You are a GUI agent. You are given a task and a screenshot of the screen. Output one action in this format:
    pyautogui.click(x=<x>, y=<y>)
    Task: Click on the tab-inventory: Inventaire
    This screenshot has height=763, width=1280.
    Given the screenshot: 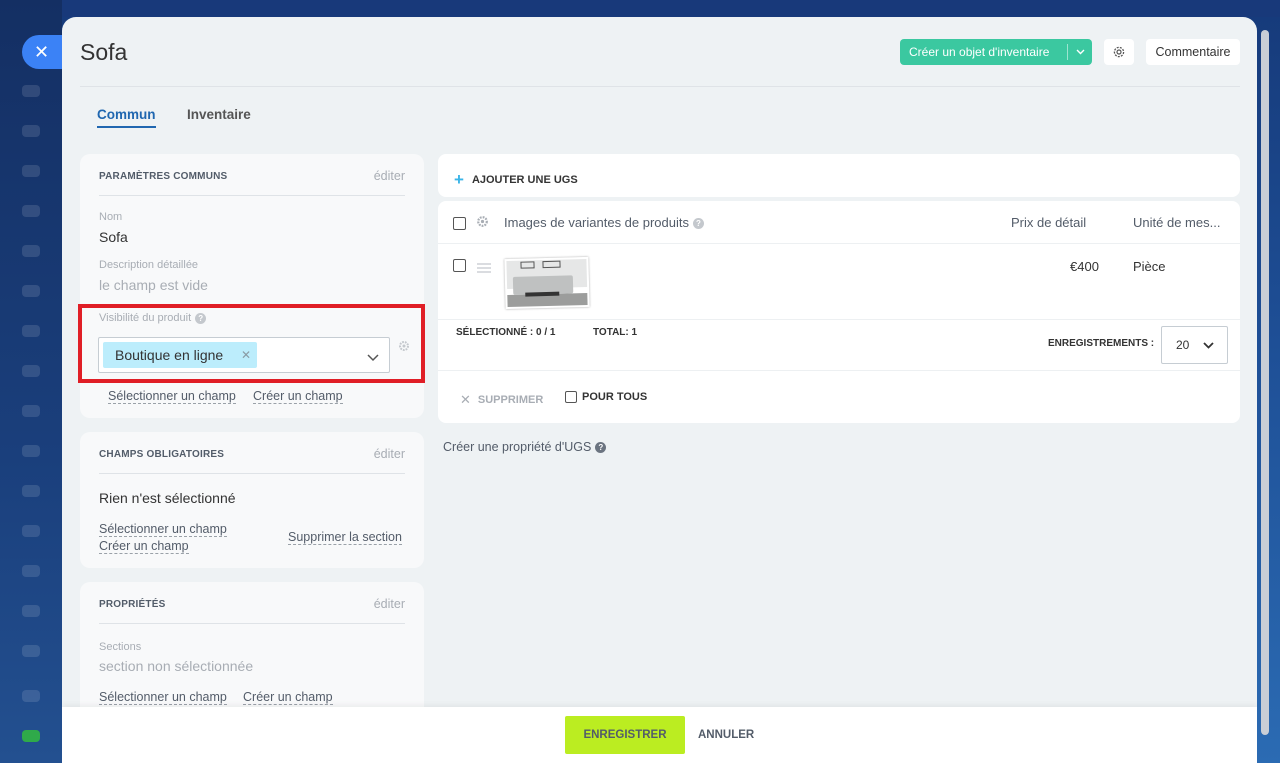 What is the action you would take?
    pyautogui.click(x=219, y=114)
    